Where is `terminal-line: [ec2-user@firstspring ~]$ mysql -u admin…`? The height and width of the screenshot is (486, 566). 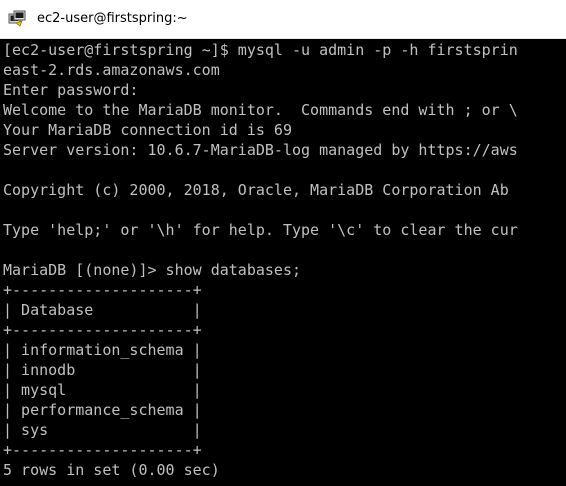
terminal-line: [ec2-user@firstspring ~]$ mysql -u admin… is located at coordinates (260, 50).